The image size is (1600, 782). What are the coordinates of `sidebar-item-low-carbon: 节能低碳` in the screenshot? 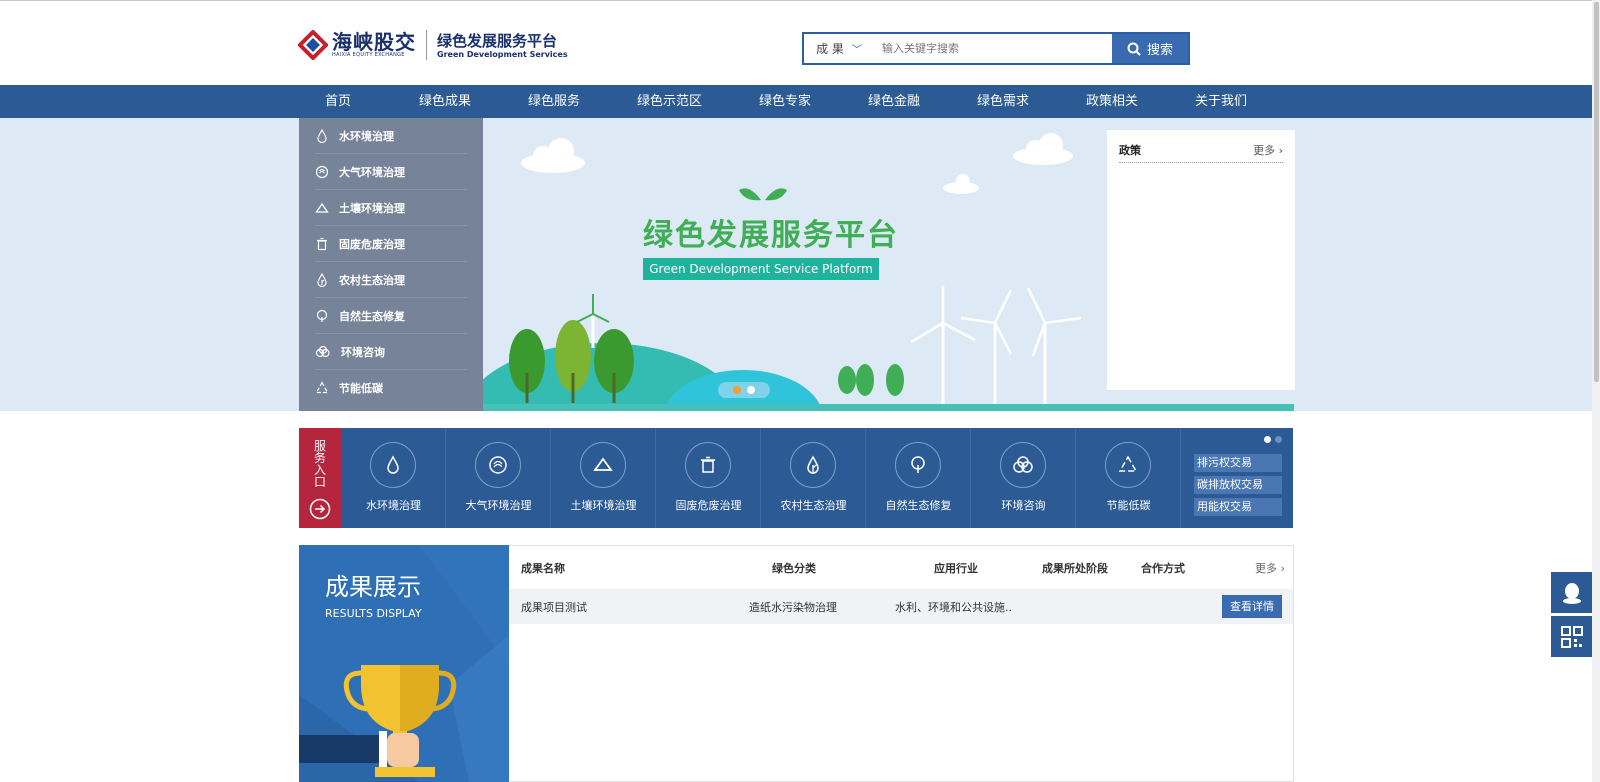 It's located at (391, 388).